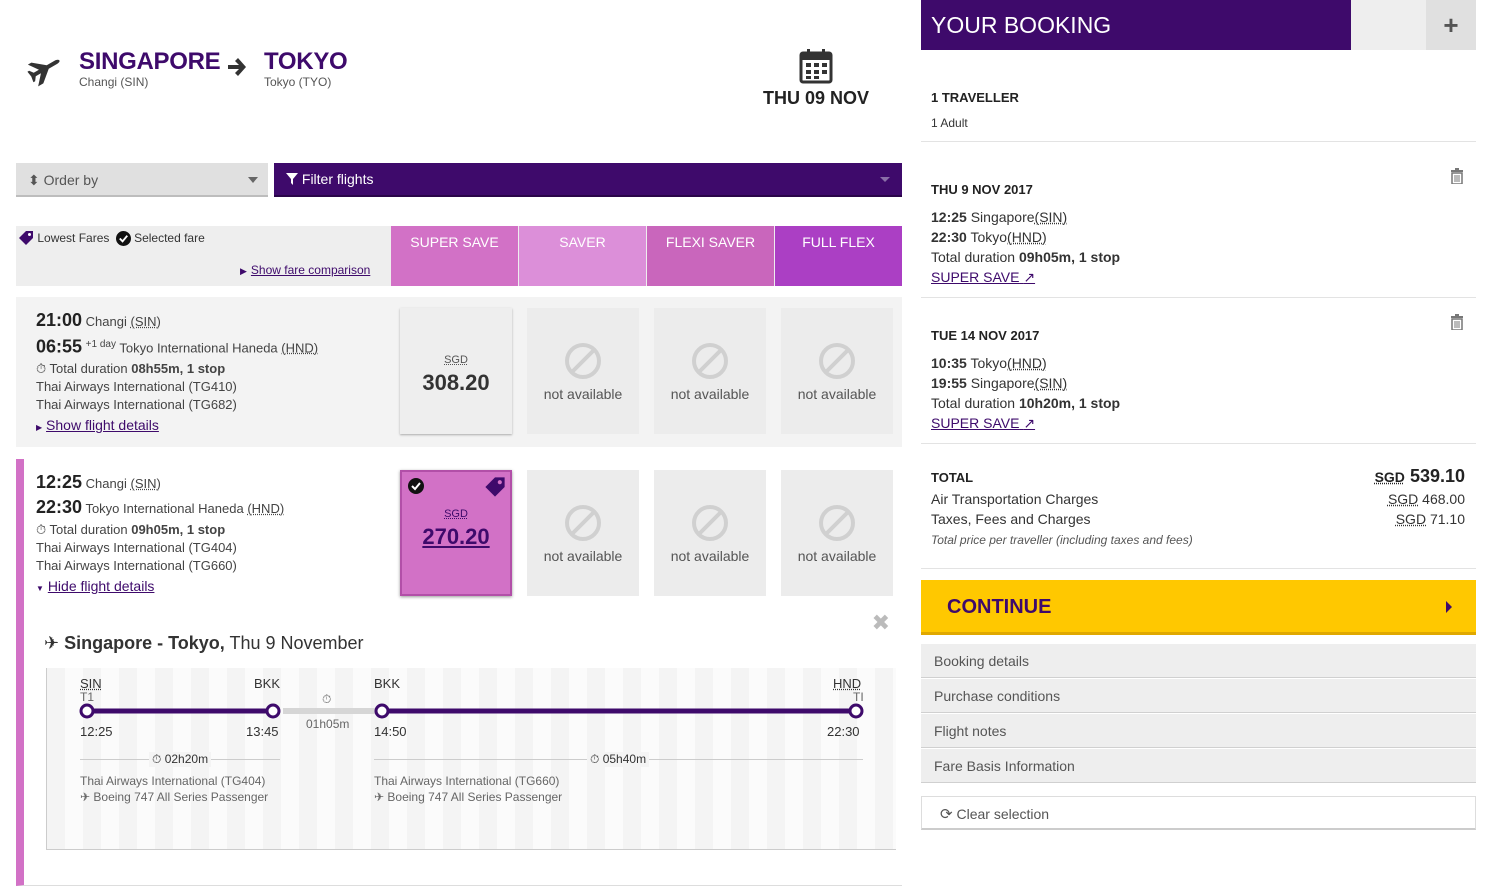  I want to click on fare-legend: Lowest Fares Selected fare, so click(111, 238).